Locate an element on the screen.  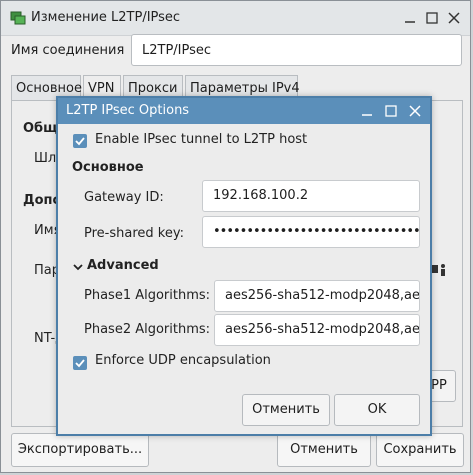
window-title: Изменение L2TP/IPsec is located at coordinates (106, 17).